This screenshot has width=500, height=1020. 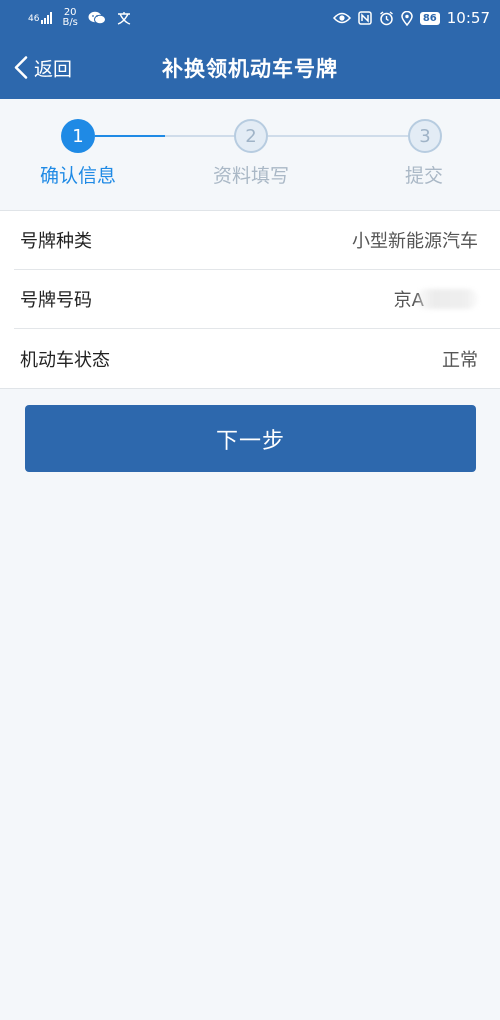 What do you see at coordinates (250, 154) in the screenshot?
I see `progress-stepper: 1 2 3 确认信息 资料填写 提交` at bounding box center [250, 154].